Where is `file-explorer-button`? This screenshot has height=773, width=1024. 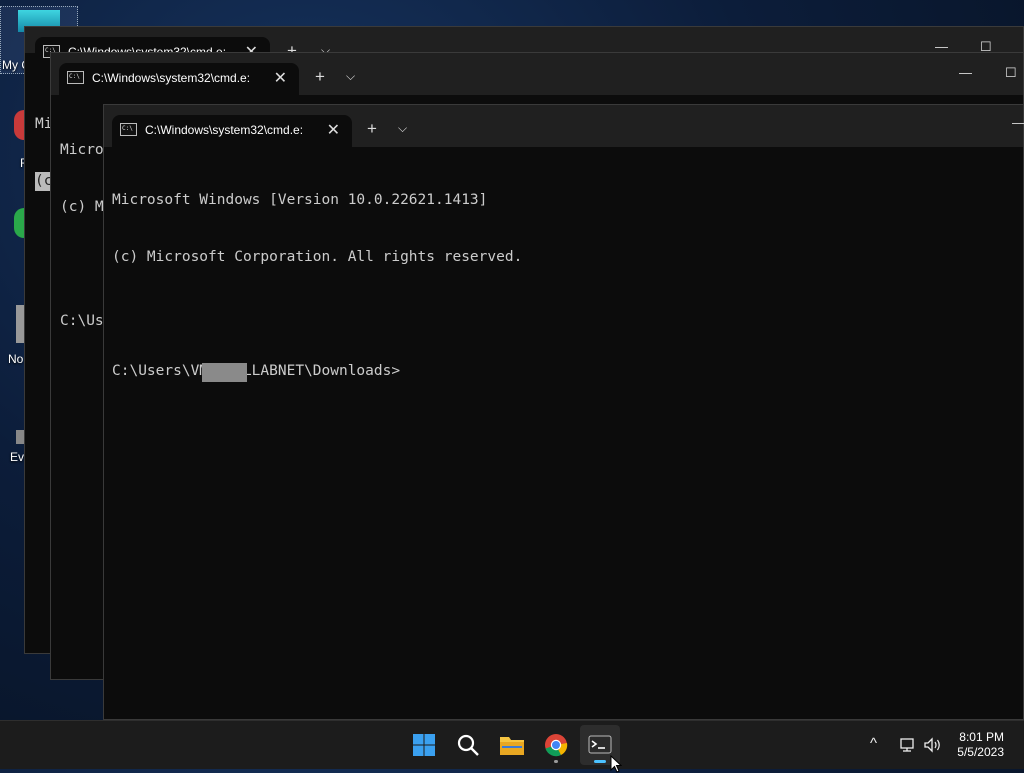
file-explorer-button is located at coordinates (512, 745).